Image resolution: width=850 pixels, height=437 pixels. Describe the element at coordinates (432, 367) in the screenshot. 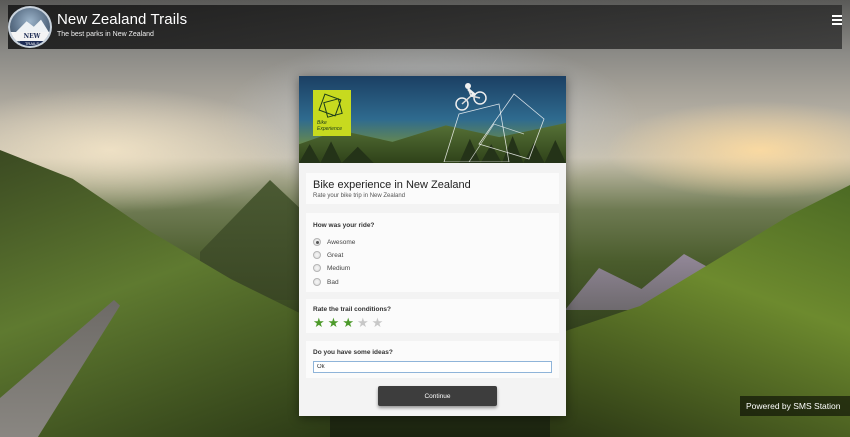

I see `ideas-input` at that location.